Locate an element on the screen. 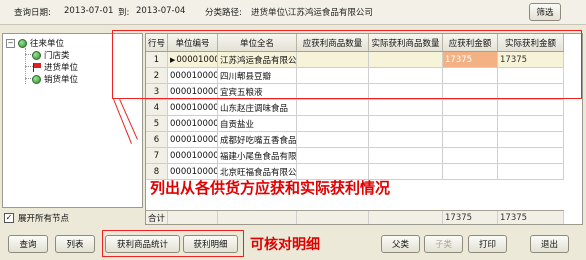  tree-node-customers: 销货单位 is located at coordinates (55, 79).